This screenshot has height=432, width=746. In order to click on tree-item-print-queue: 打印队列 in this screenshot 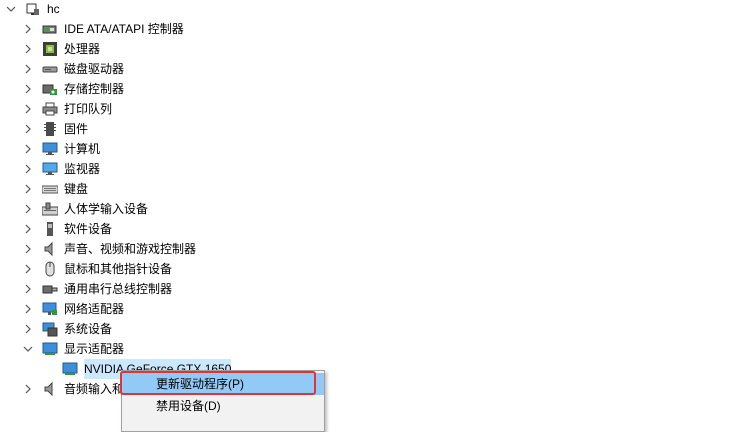, I will do `click(67, 109)`.